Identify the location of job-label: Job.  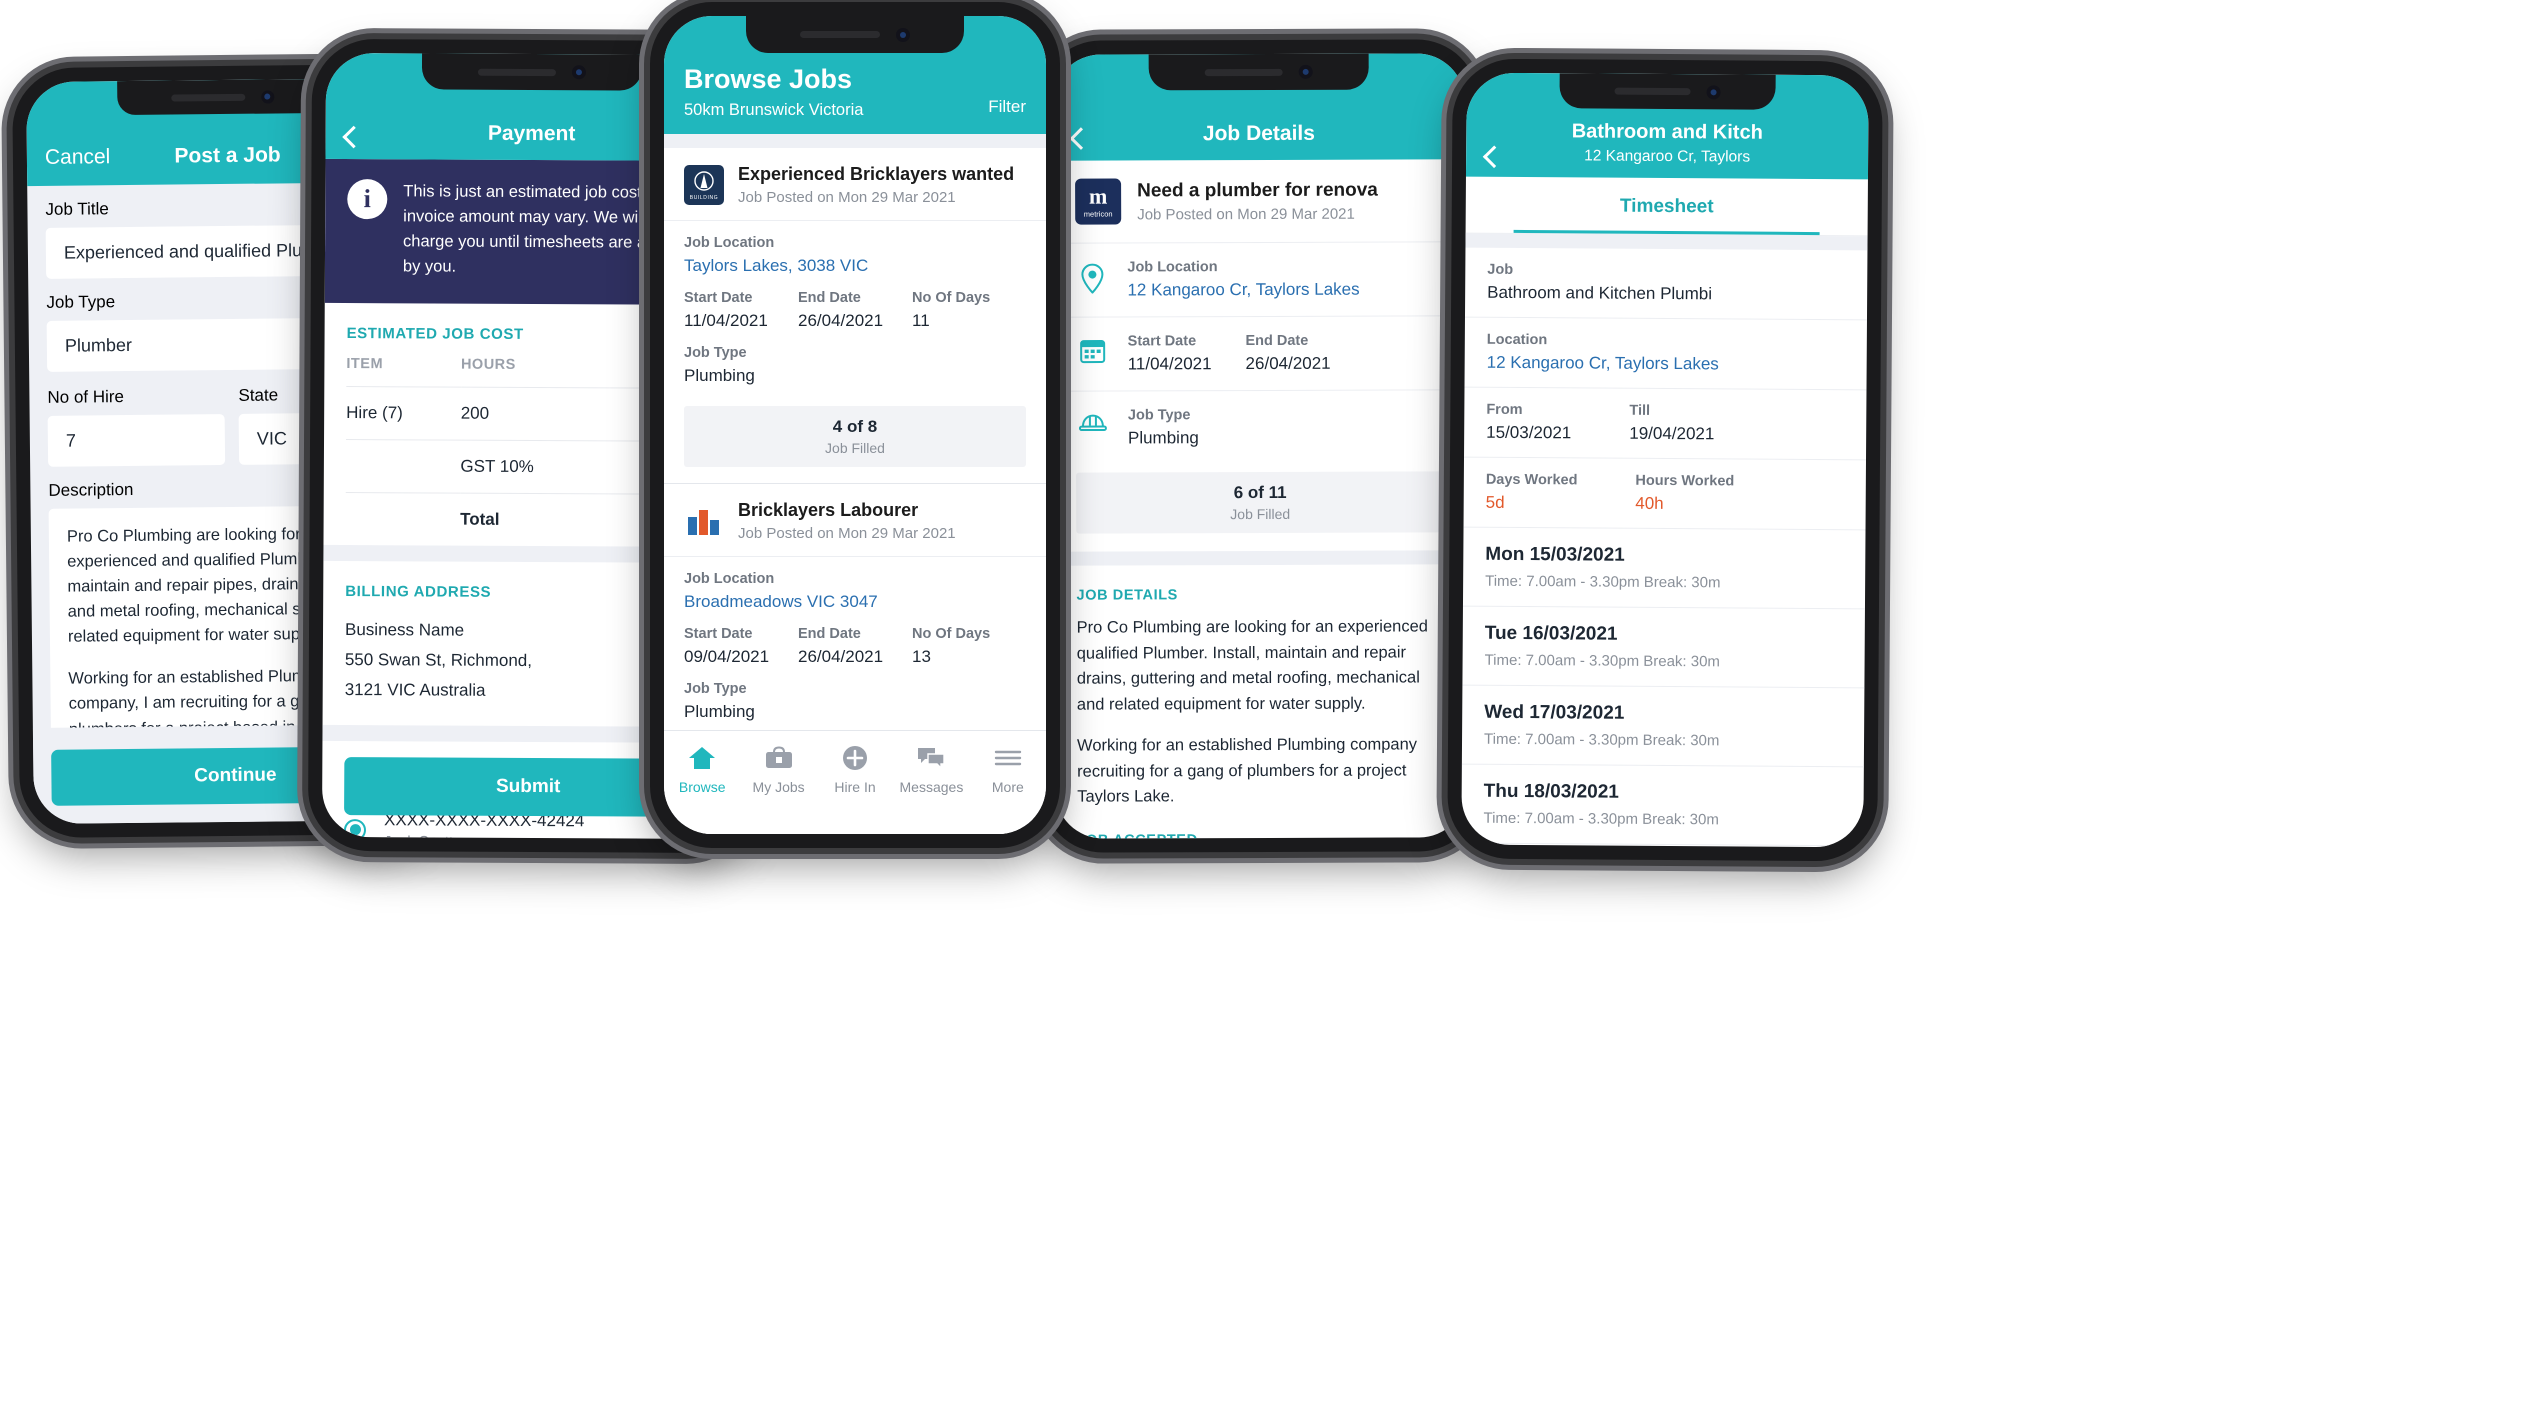
(1500, 269).